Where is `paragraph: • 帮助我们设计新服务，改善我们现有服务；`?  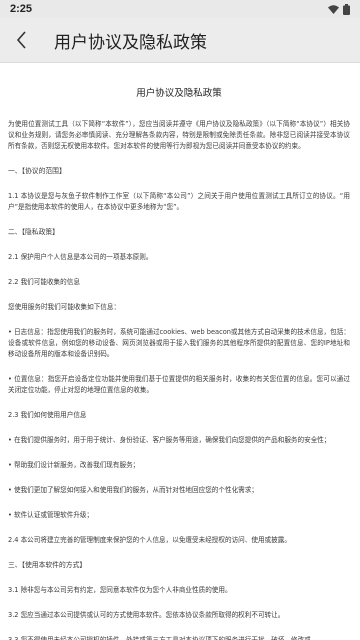 paragraph: • 帮助我们设计新服务，改善我们现有服务； is located at coordinates (74, 465).